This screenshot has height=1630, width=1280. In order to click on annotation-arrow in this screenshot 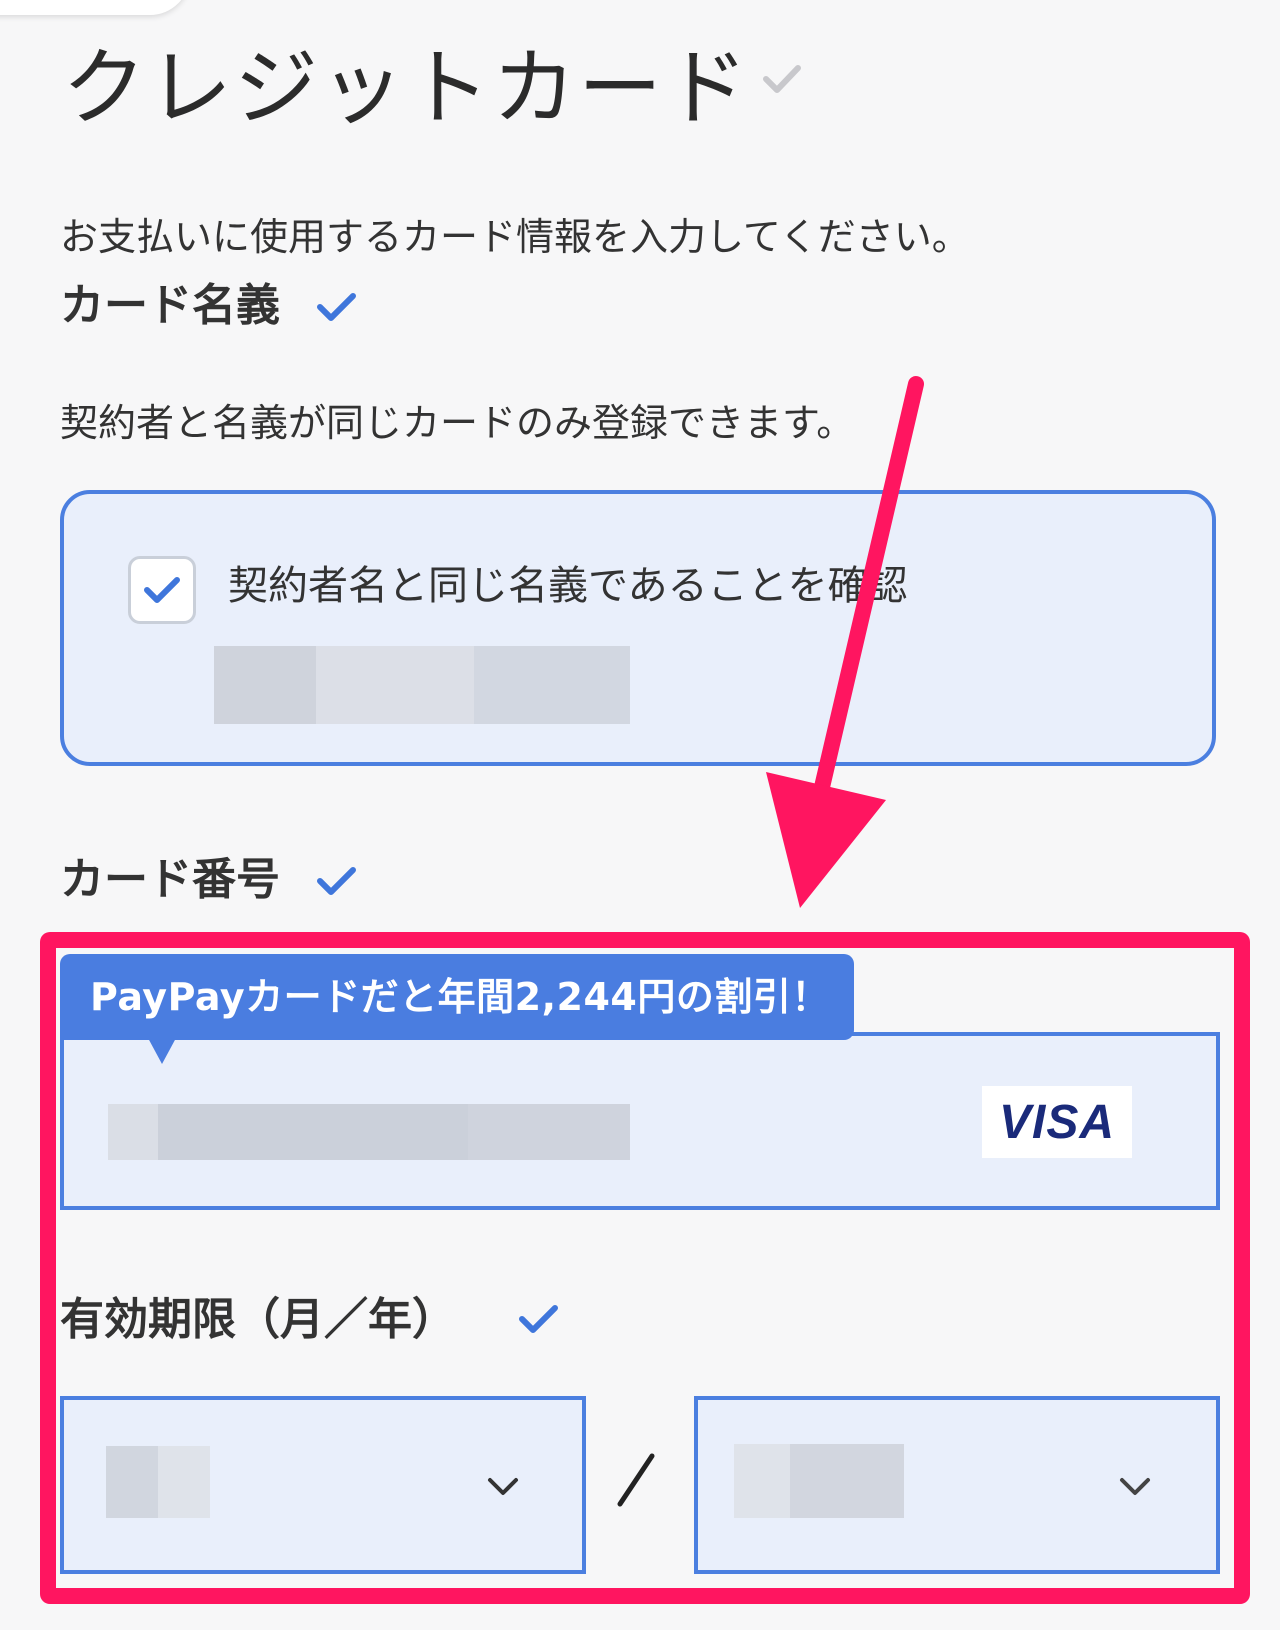, I will do `click(845, 642)`.